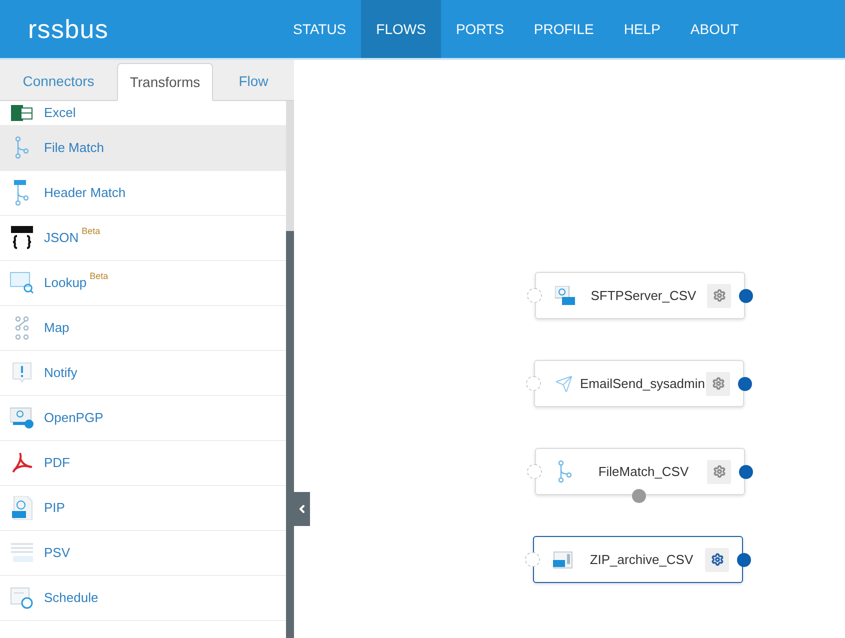 The image size is (845, 638). What do you see at coordinates (74, 418) in the screenshot?
I see `item-label: OpenPGP` at bounding box center [74, 418].